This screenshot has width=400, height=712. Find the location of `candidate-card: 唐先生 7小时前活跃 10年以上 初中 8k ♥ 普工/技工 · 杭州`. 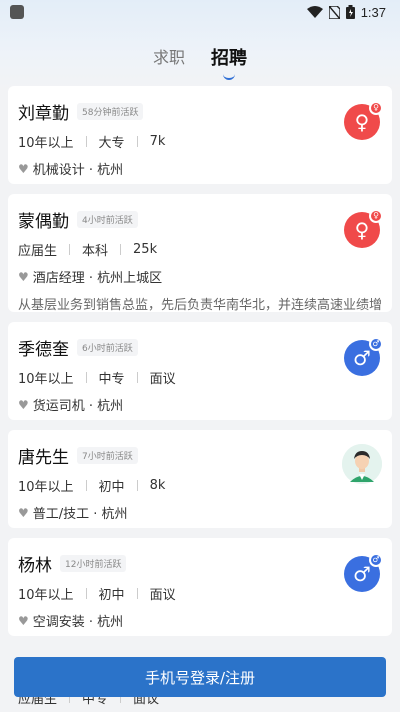

candidate-card: 唐先生 7小时前活跃 10年以上 初中 8k ♥ 普工/技工 · 杭州 is located at coordinates (200, 479).